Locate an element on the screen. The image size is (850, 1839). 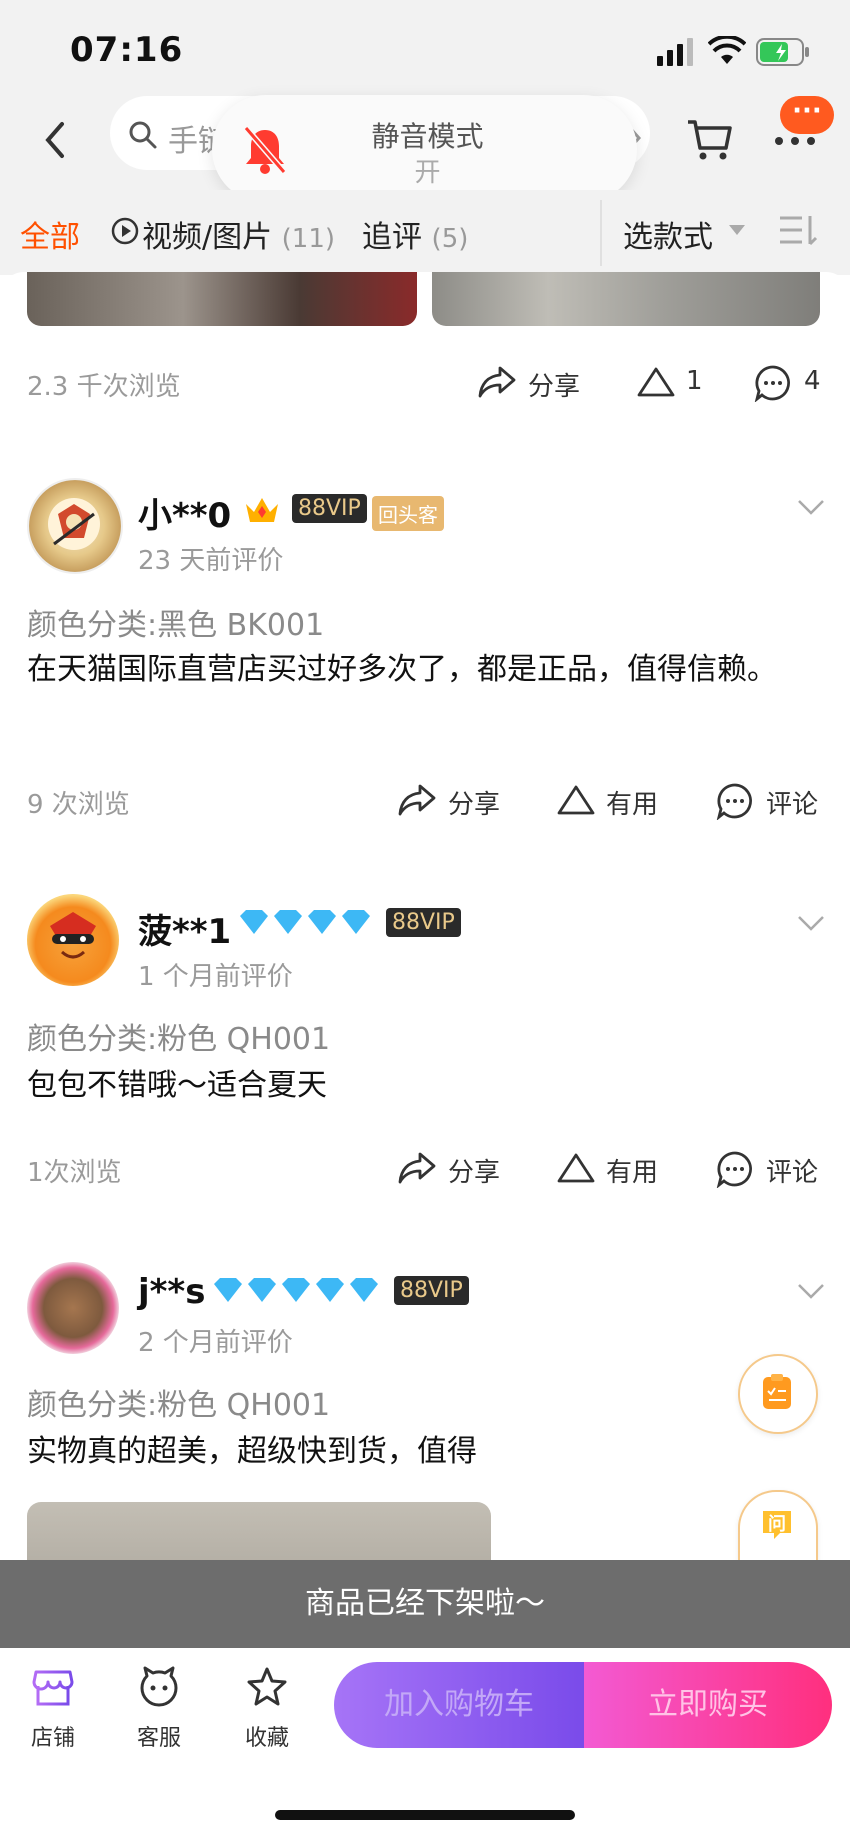
comment-count: 4 is located at coordinates (812, 381).